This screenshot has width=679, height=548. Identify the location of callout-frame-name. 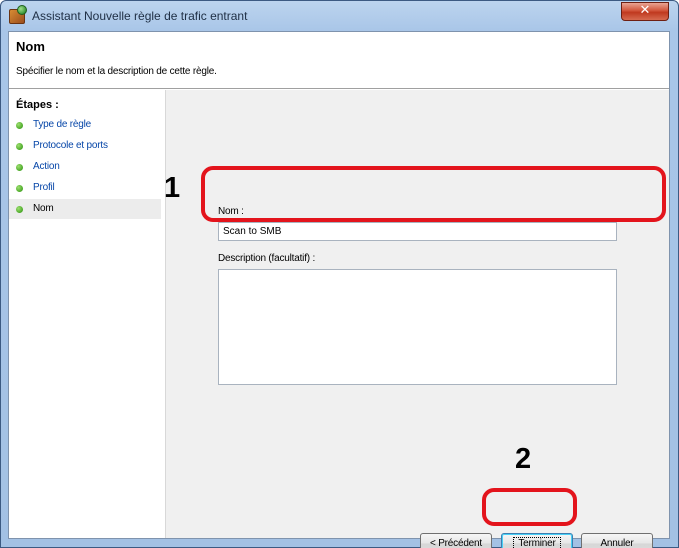
(433, 194).